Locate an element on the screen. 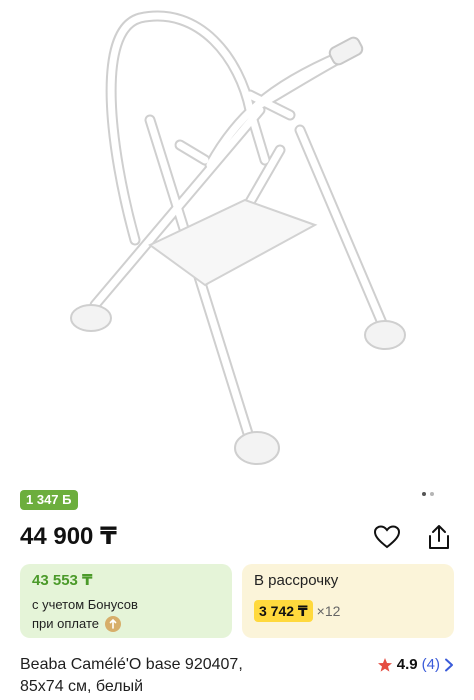 This screenshot has height=700, width=474. bonus-price: 43 553 ₸ is located at coordinates (62, 580).